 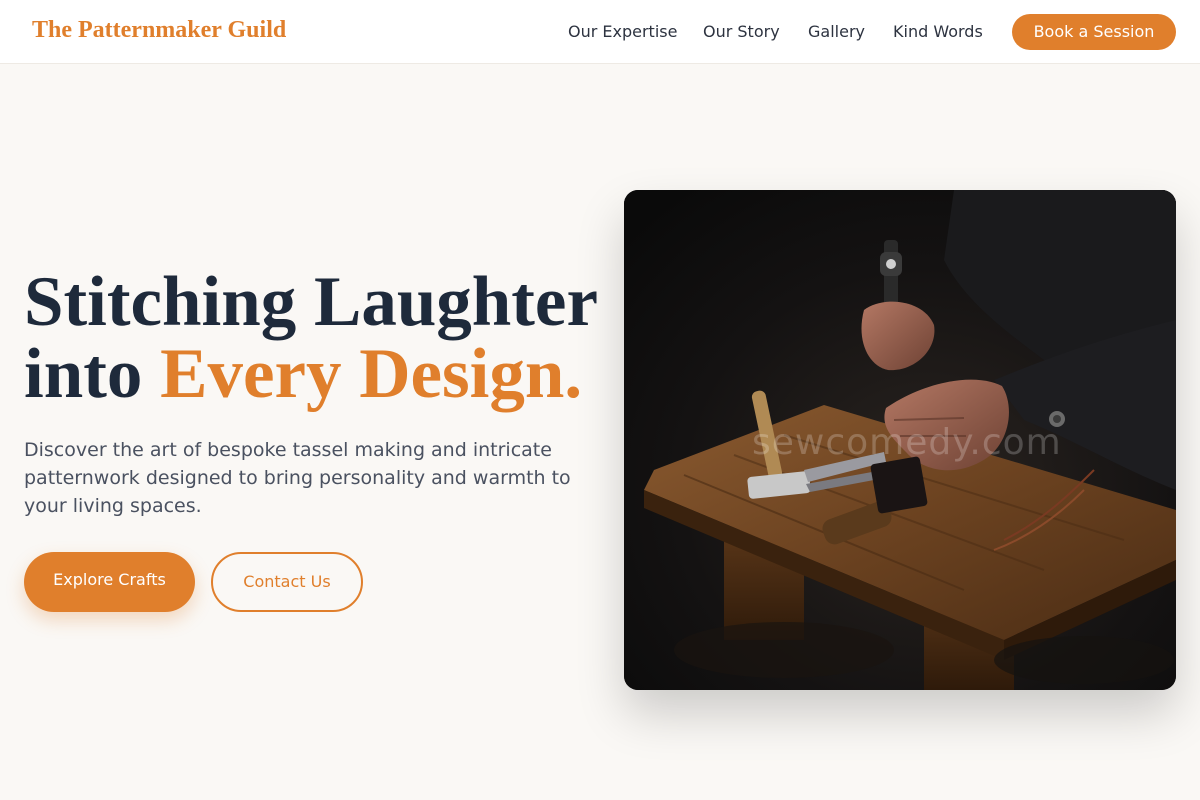 I want to click on nav-link-gallery: Gallery, so click(x=836, y=31).